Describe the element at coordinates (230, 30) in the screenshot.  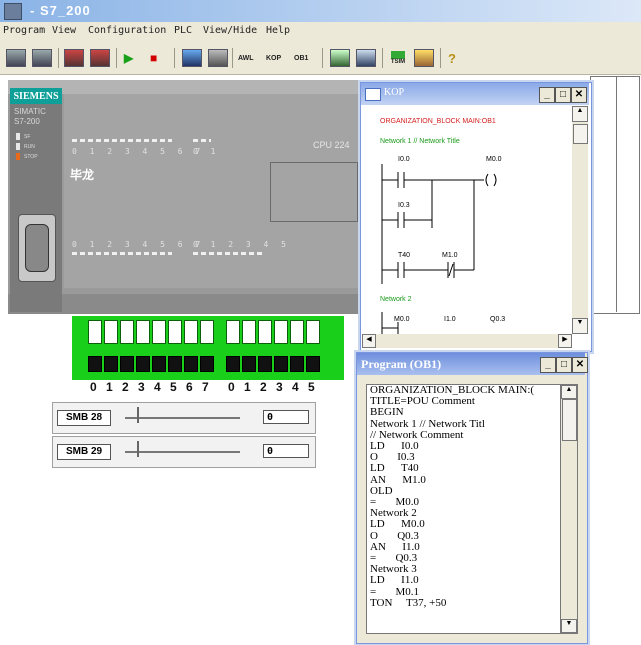
I see `menu-view-hide: View/Hide` at that location.